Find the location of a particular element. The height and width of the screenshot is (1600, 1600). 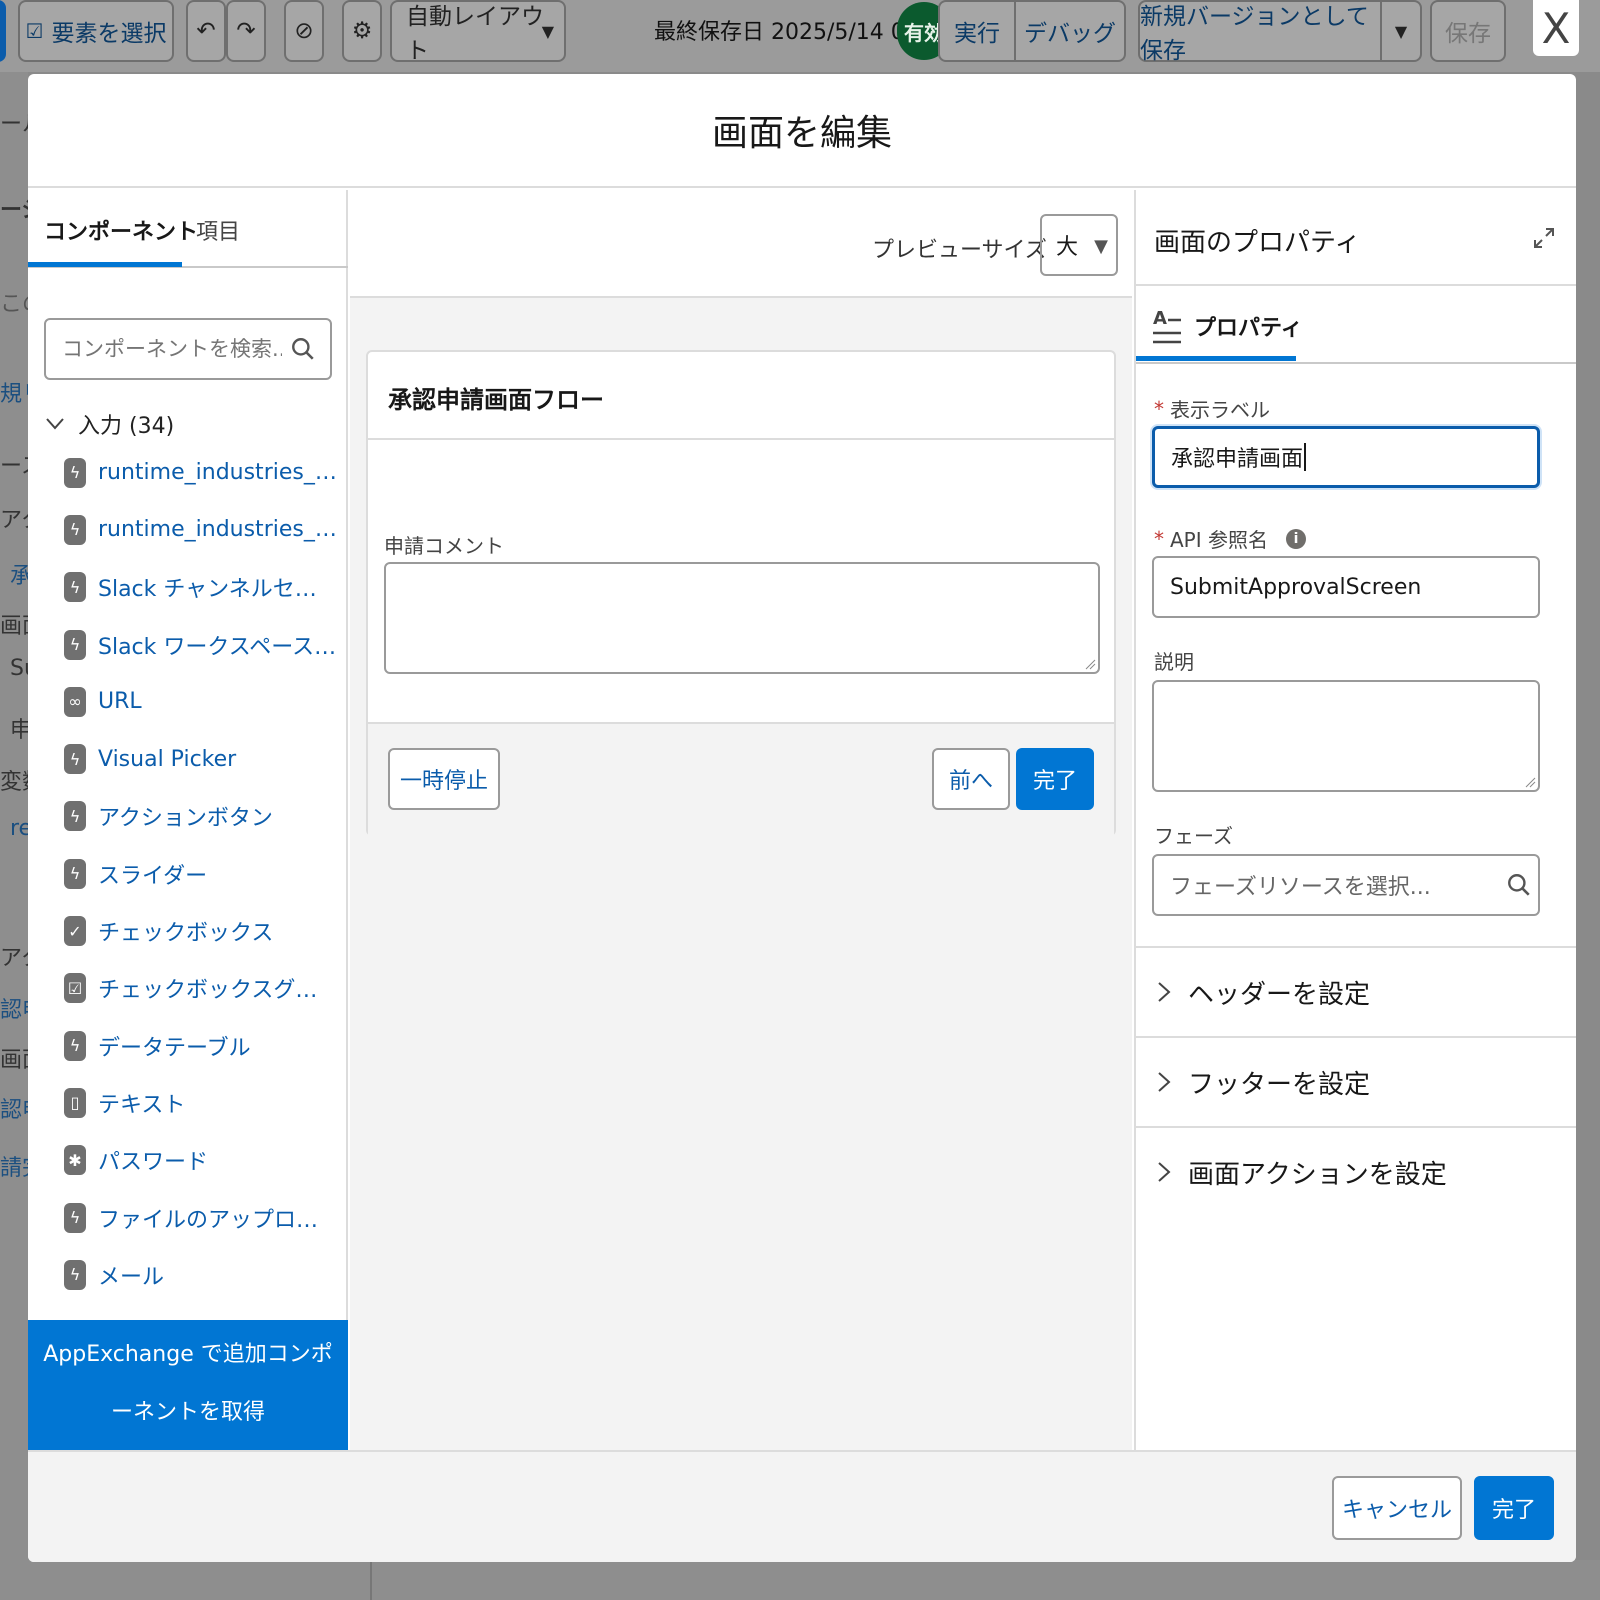

background-text: re is located at coordinates (19, 828).